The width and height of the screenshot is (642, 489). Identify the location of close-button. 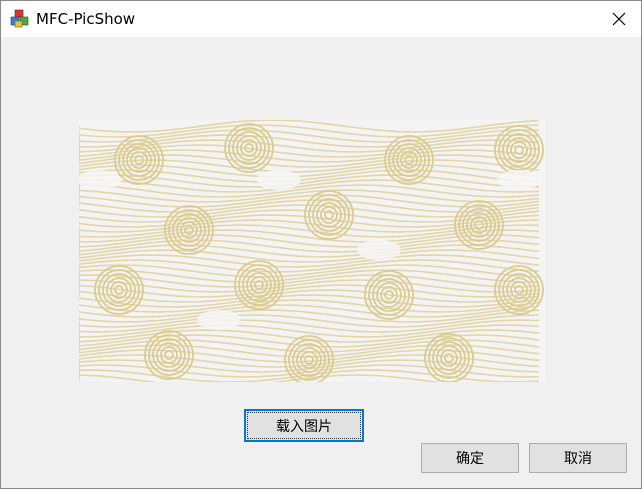
(619, 19).